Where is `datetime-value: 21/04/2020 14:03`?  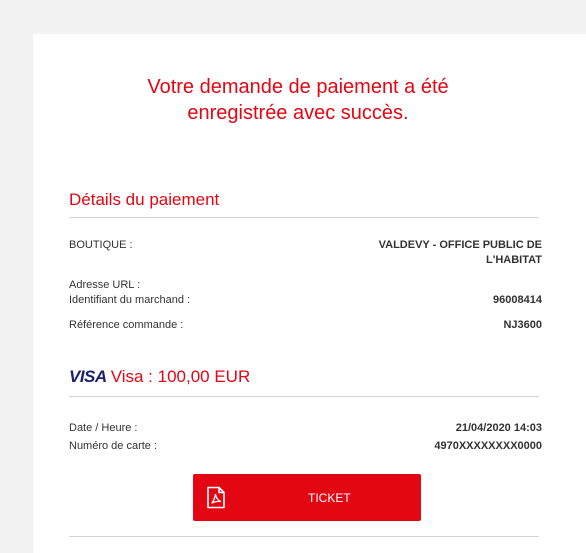
datetime-value: 21/04/2020 14:03 is located at coordinates (498, 428).